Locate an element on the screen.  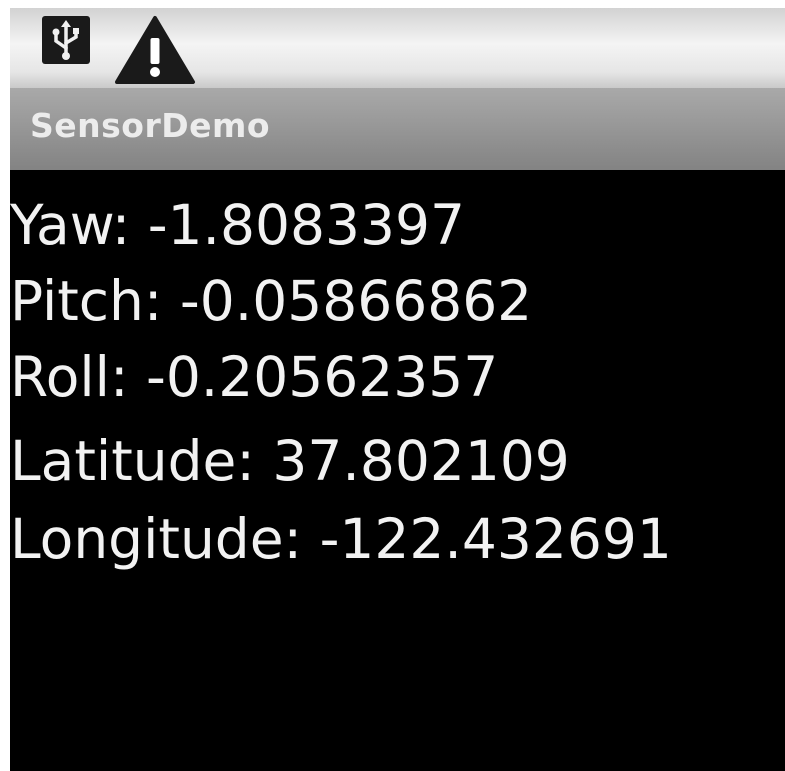
longitude-reading: Longitude: -122.432691 is located at coordinates (341, 539).